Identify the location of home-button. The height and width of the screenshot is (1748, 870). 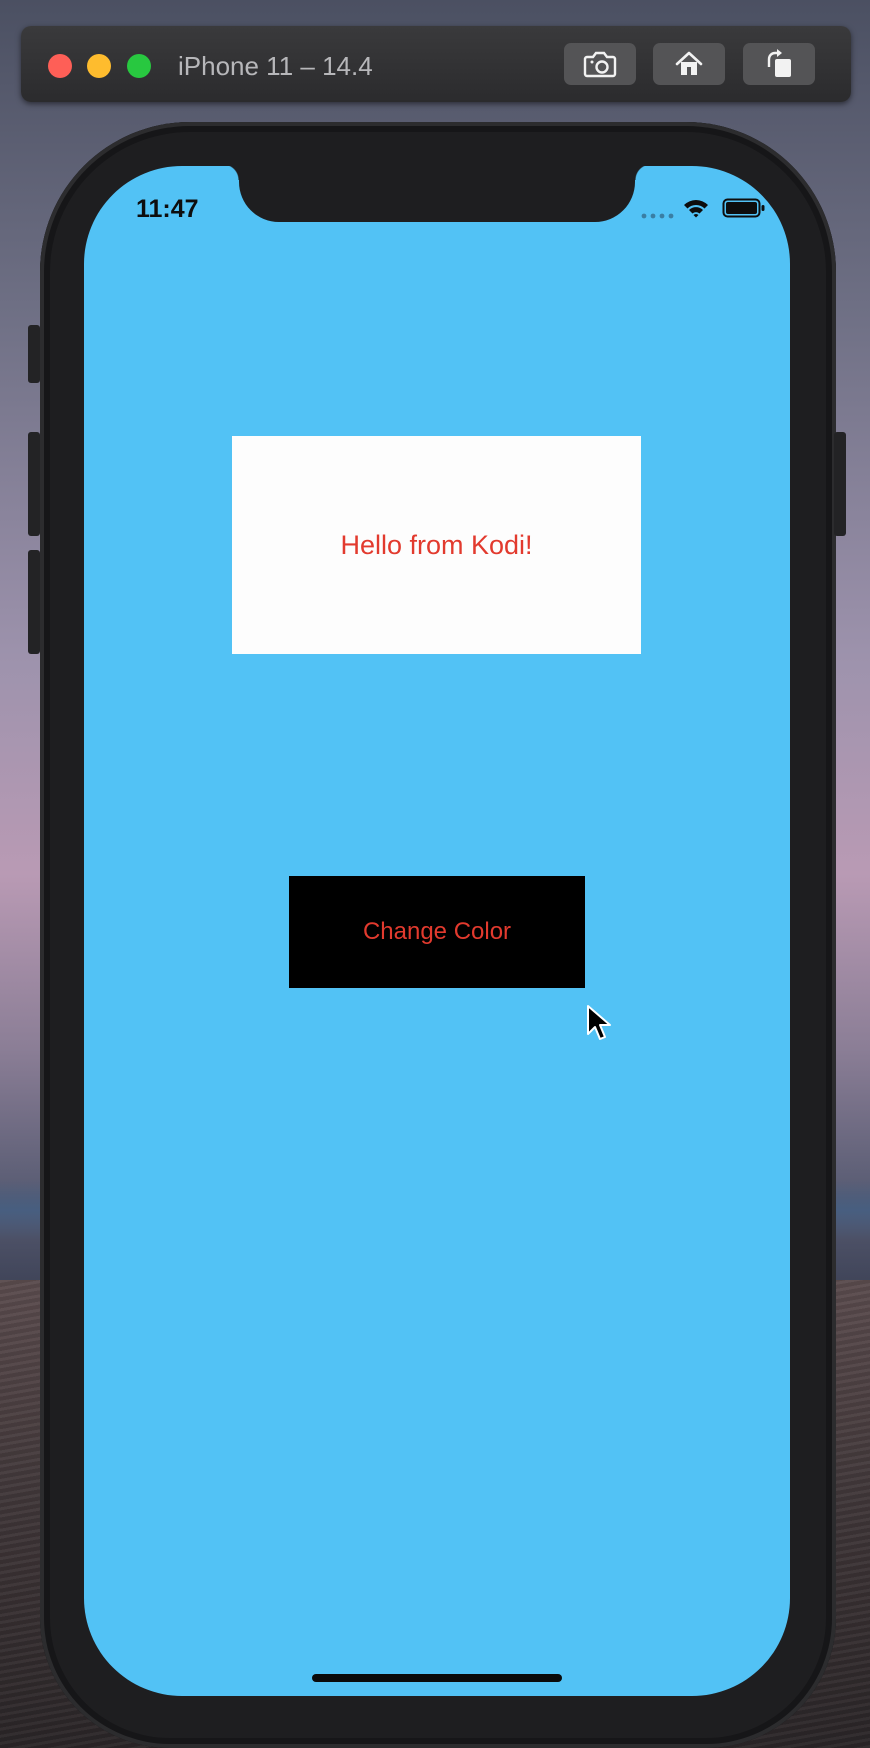
(689, 64).